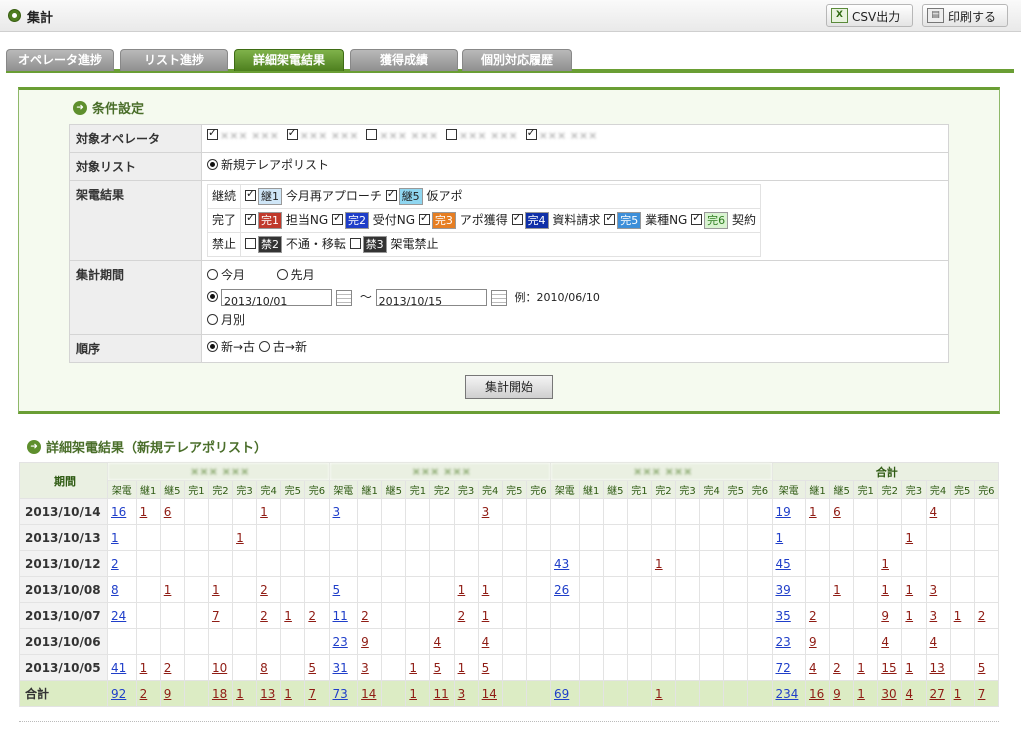 This screenshot has height=732, width=1021. Describe the element at coordinates (174, 60) in the screenshot. I see `tab-list-progress: リスト進捗` at that location.